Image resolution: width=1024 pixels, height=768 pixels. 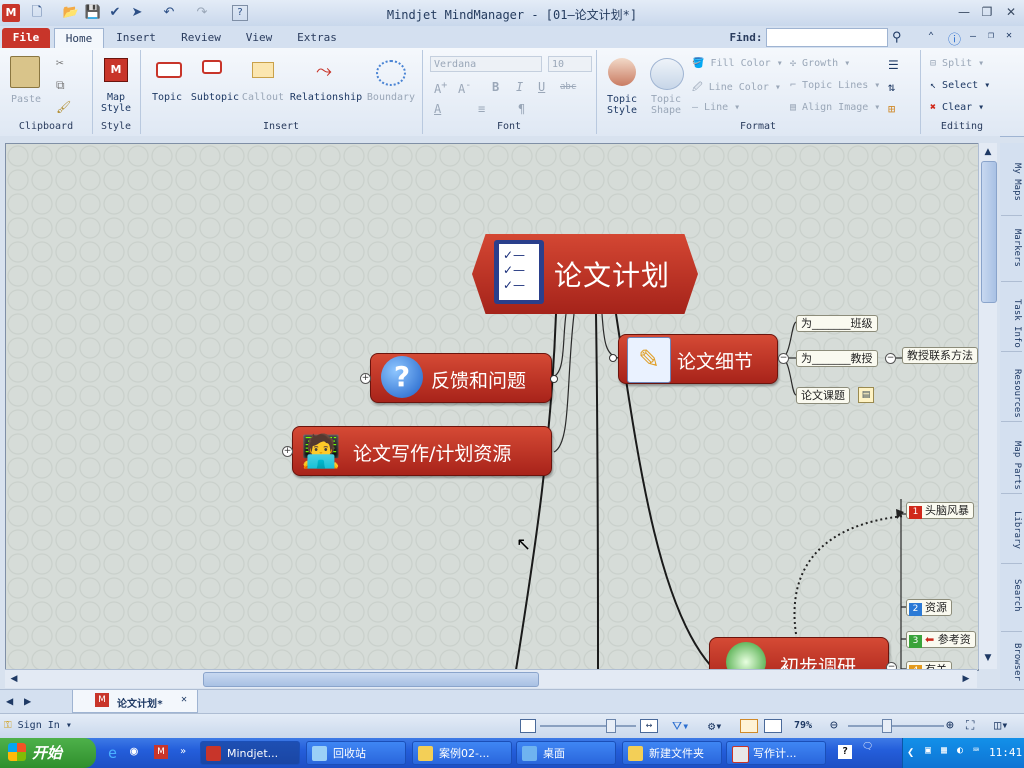 What do you see at coordinates (365, 378) in the screenshot?
I see `expand-feedback-icon: +` at bounding box center [365, 378].